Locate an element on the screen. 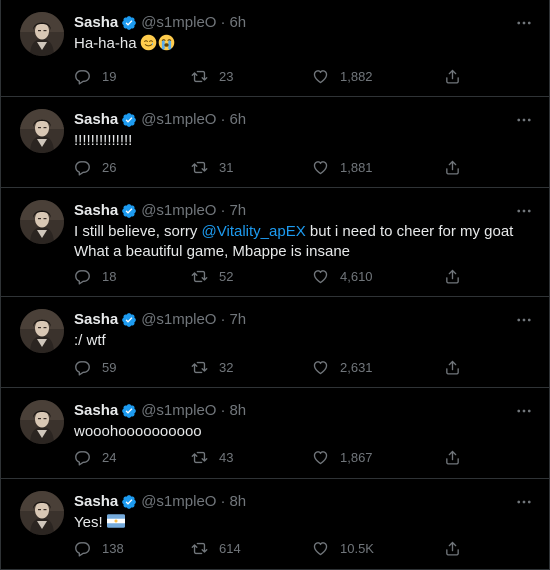 The height and width of the screenshot is (570, 550). tweet-header: Sasha @s1mpleO · 8h is located at coordinates (160, 502).